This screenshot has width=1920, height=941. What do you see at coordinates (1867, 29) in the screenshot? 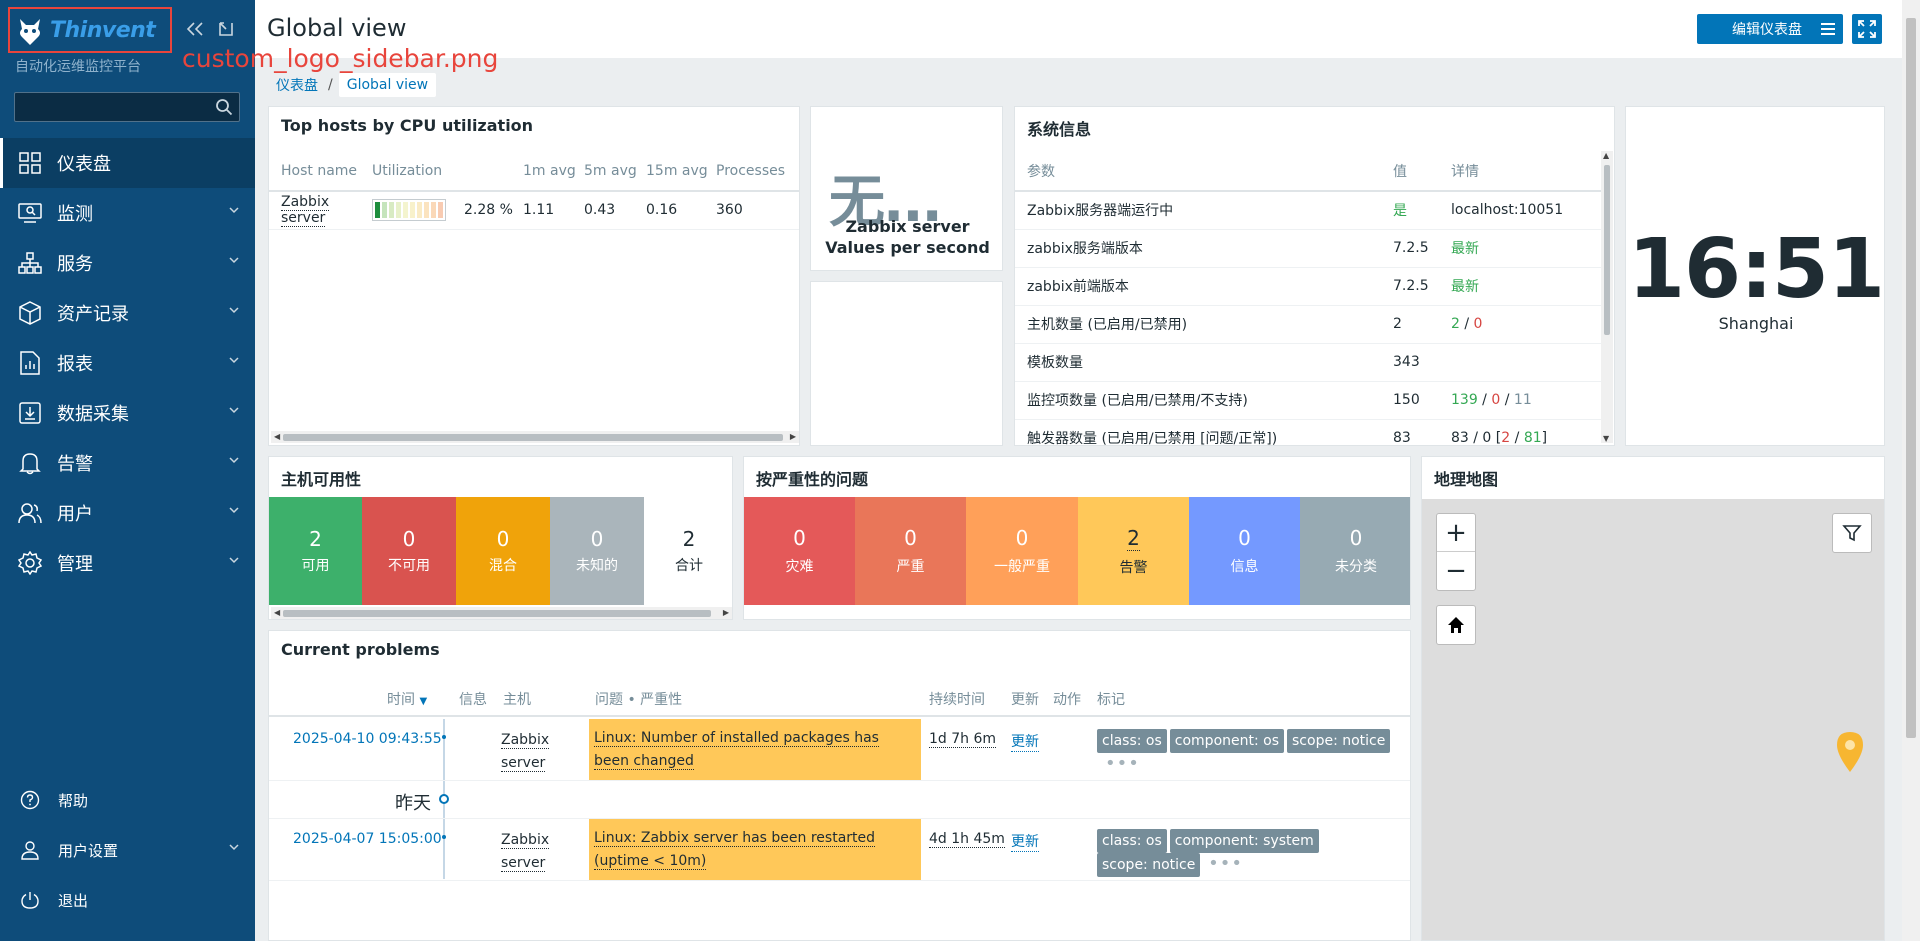
I see `fullscreen-button` at bounding box center [1867, 29].